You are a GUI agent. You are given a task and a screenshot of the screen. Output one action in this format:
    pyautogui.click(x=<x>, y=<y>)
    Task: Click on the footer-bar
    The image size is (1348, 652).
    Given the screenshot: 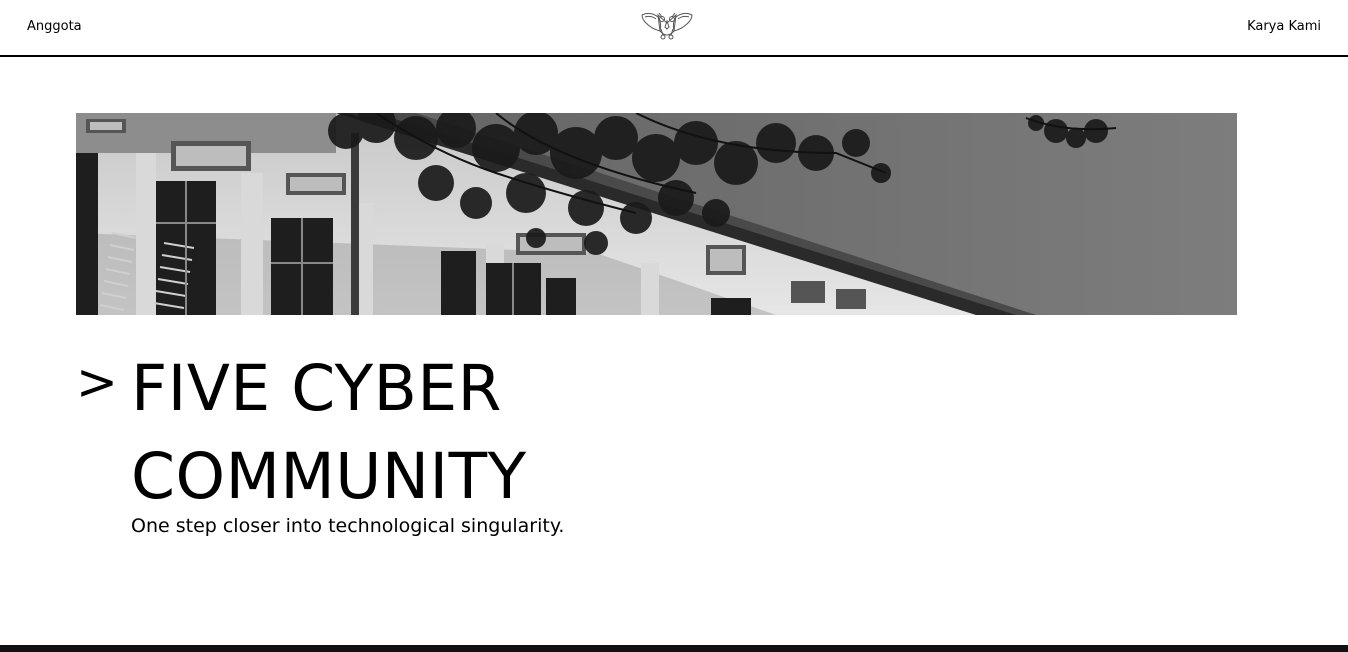 What is the action you would take?
    pyautogui.click(x=674, y=648)
    